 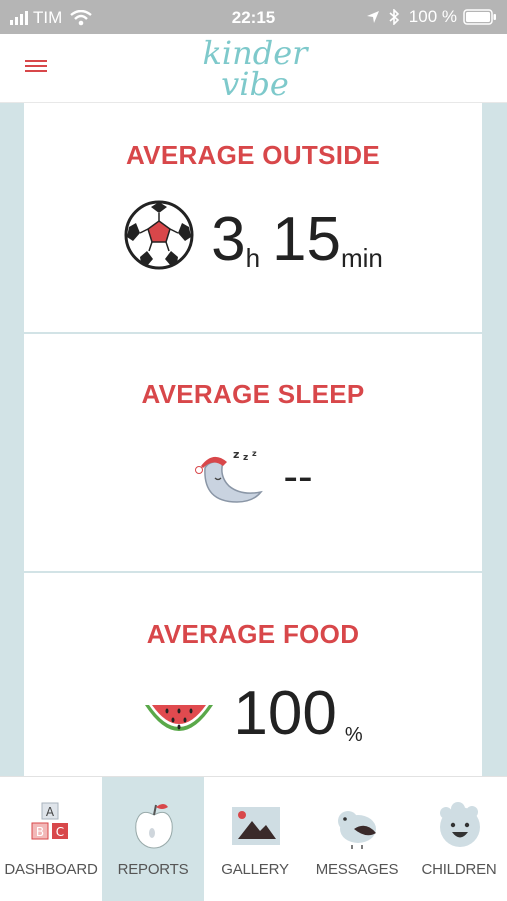 What do you see at coordinates (60, 832) in the screenshot?
I see `svg-text: C` at bounding box center [60, 832].